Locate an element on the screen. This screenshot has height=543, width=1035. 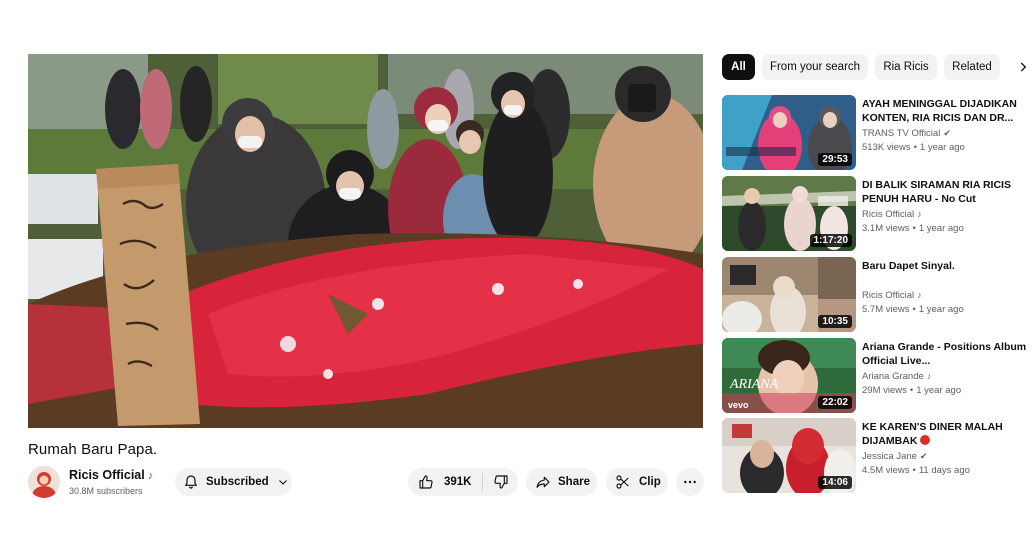
like-dislike-group: 391K is located at coordinates (463, 482).